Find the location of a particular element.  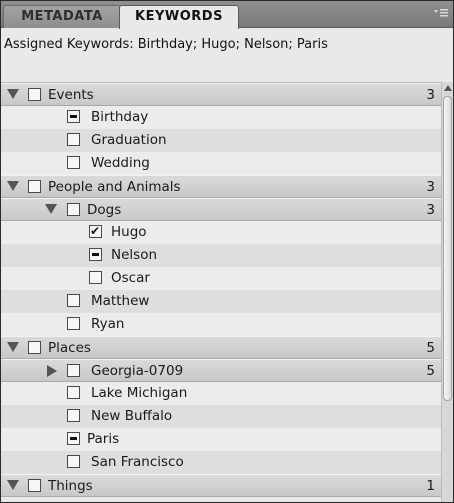

vertical-scrollbar is located at coordinates (447, 292).